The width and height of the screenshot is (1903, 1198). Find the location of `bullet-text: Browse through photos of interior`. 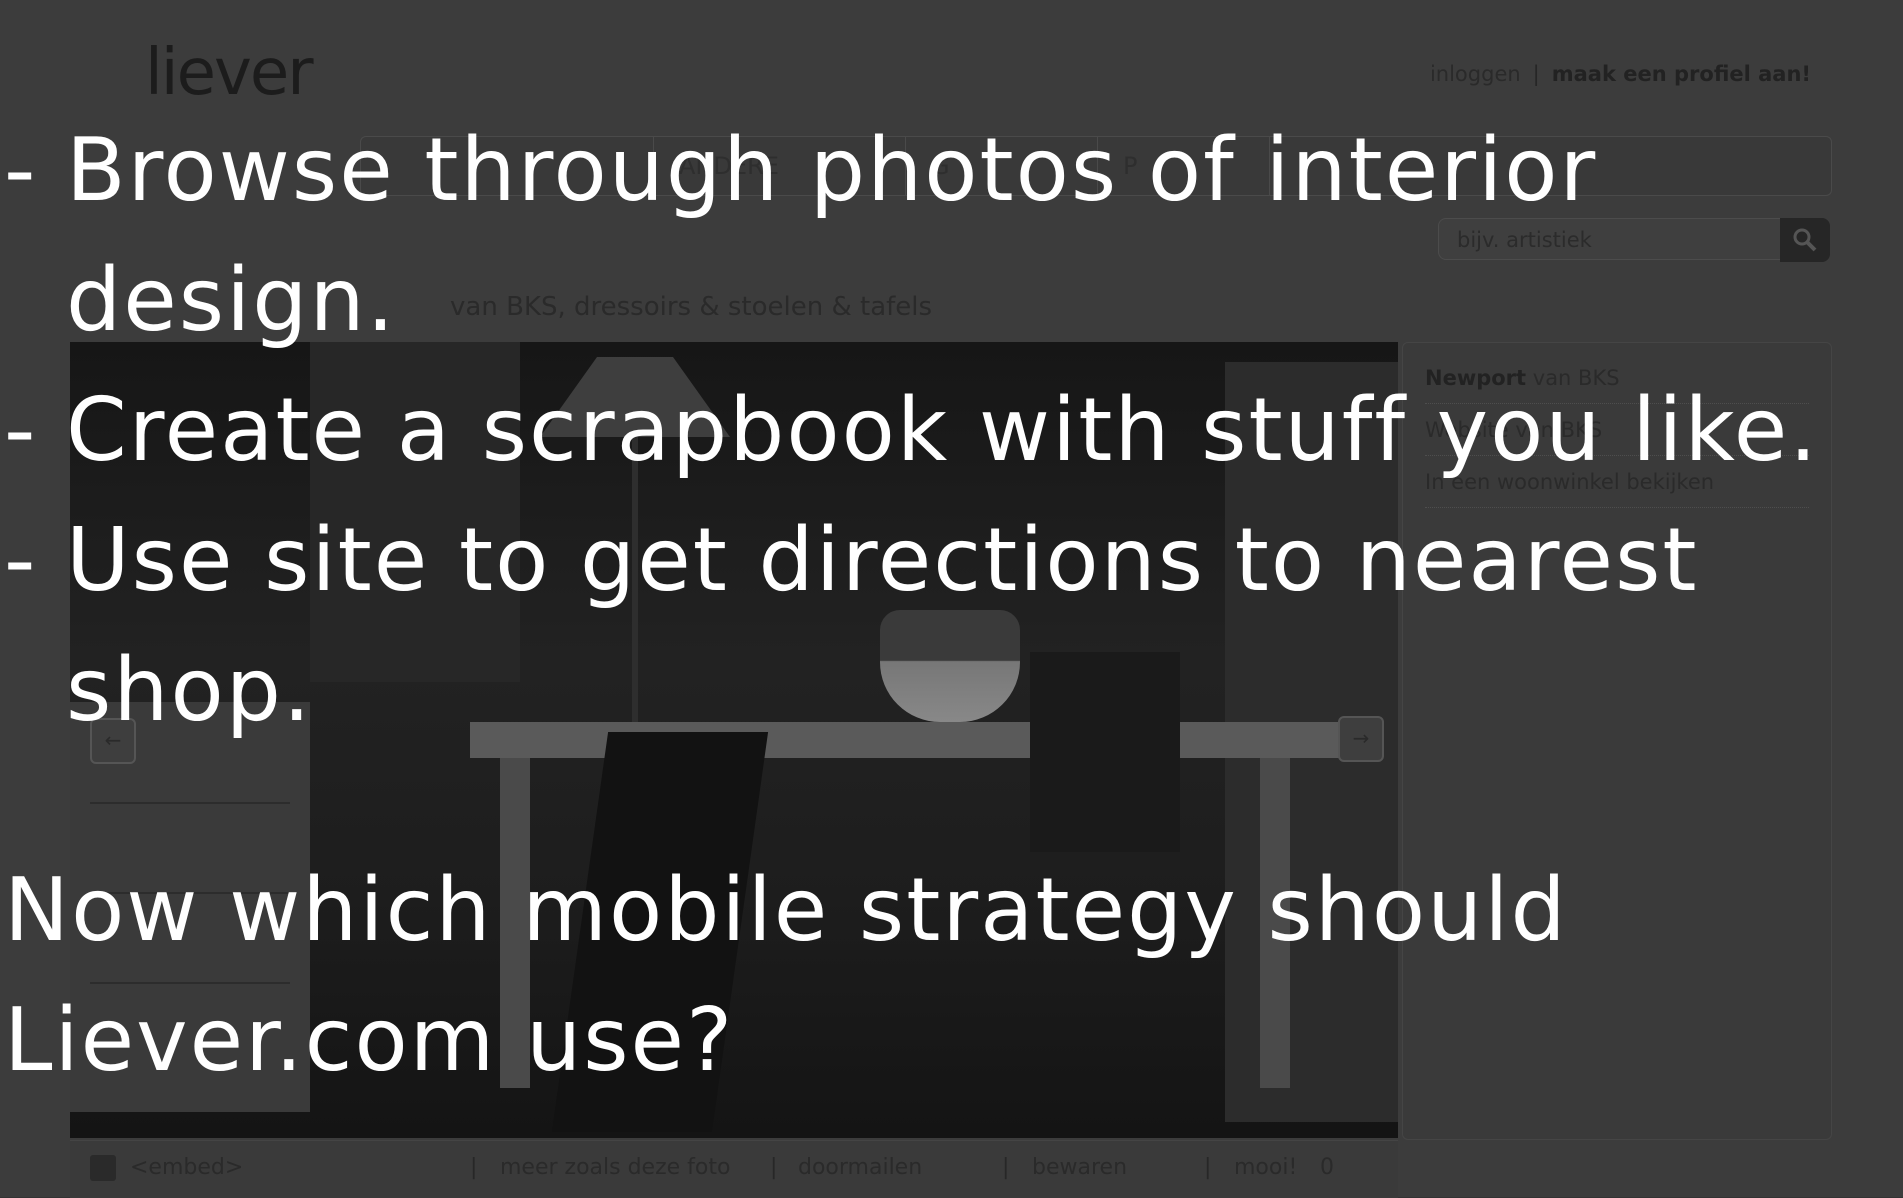

bullet-text: Browse through photos of interior is located at coordinates (832, 170).